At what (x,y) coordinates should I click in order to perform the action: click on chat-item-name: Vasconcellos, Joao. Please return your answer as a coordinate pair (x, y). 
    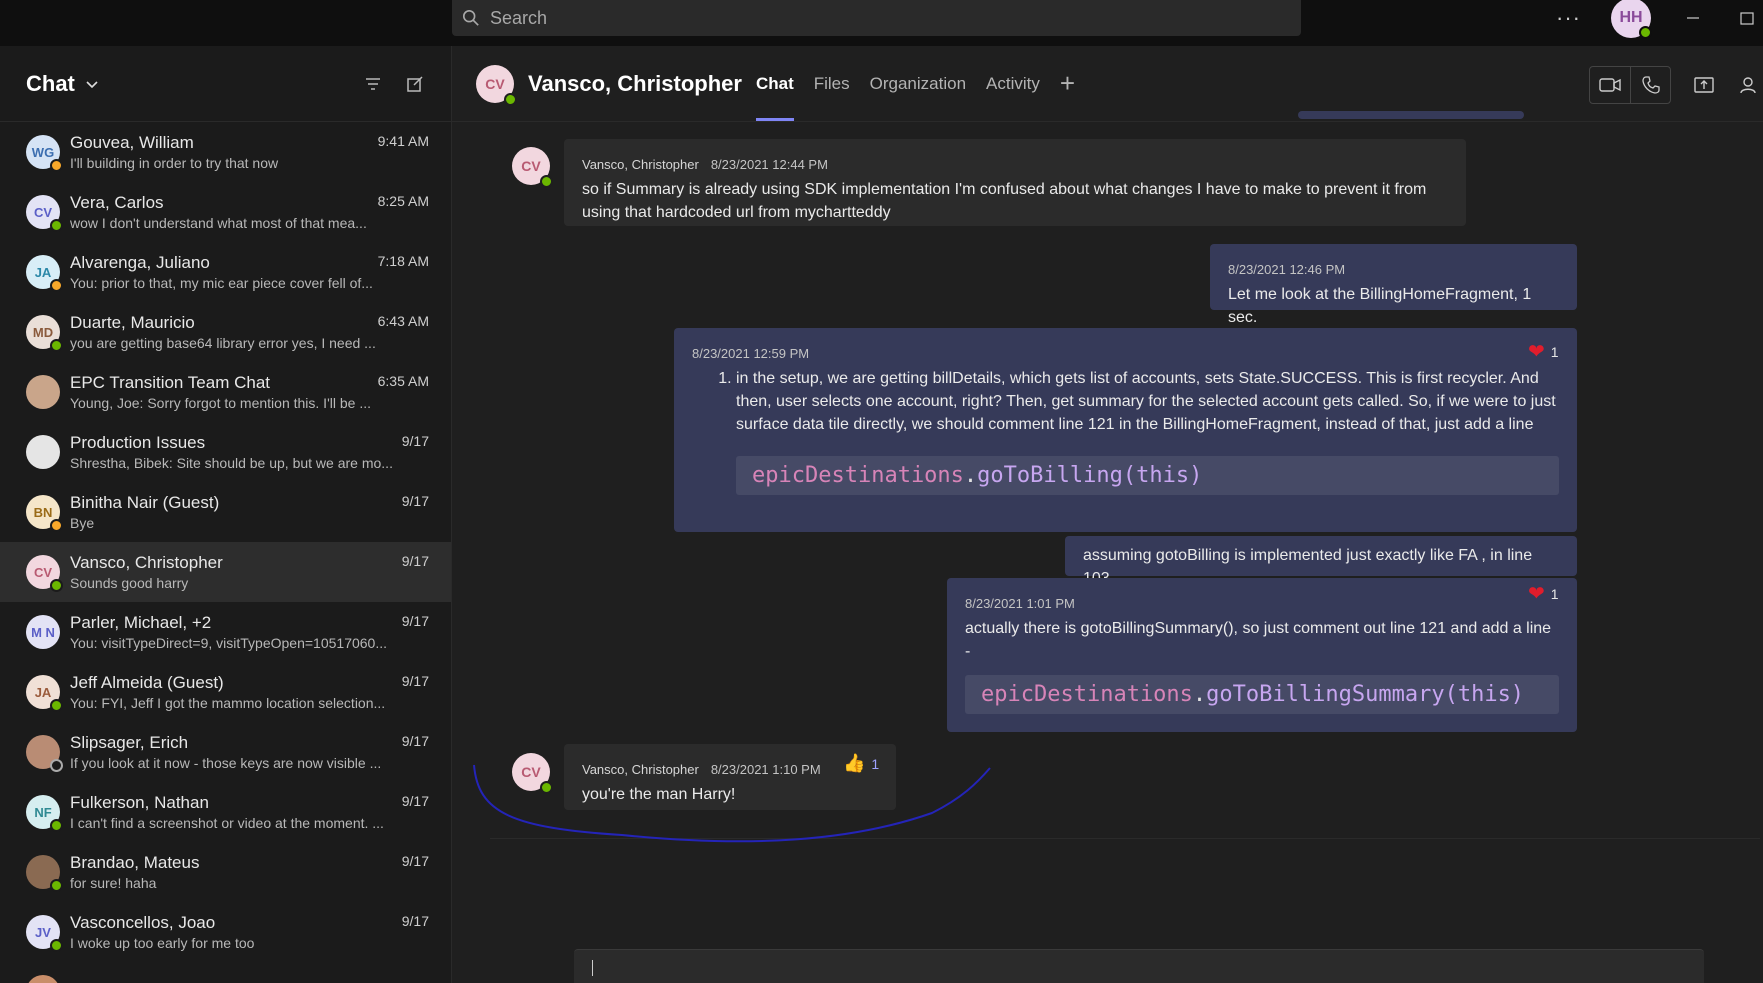
    Looking at the image, I should click on (143, 922).